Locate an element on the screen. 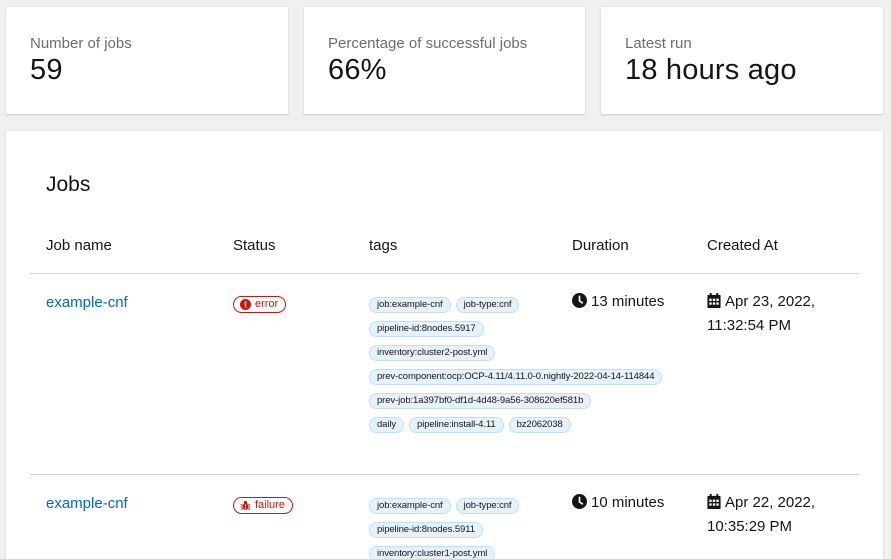 This screenshot has width=891, height=559. duration-text: 10 minutes is located at coordinates (628, 502).